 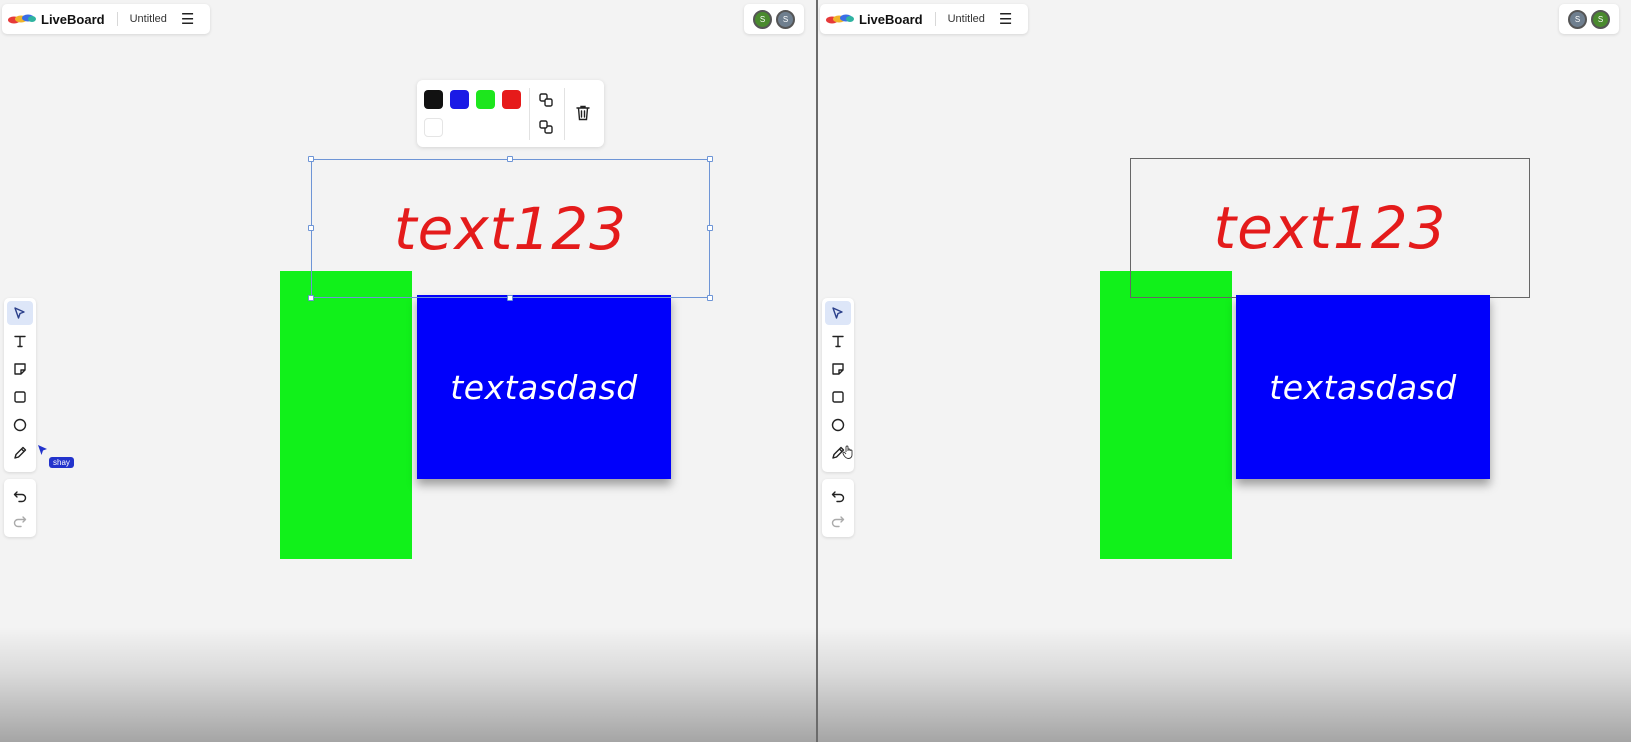 I want to click on selected-text-box: text123, so click(x=510, y=228).